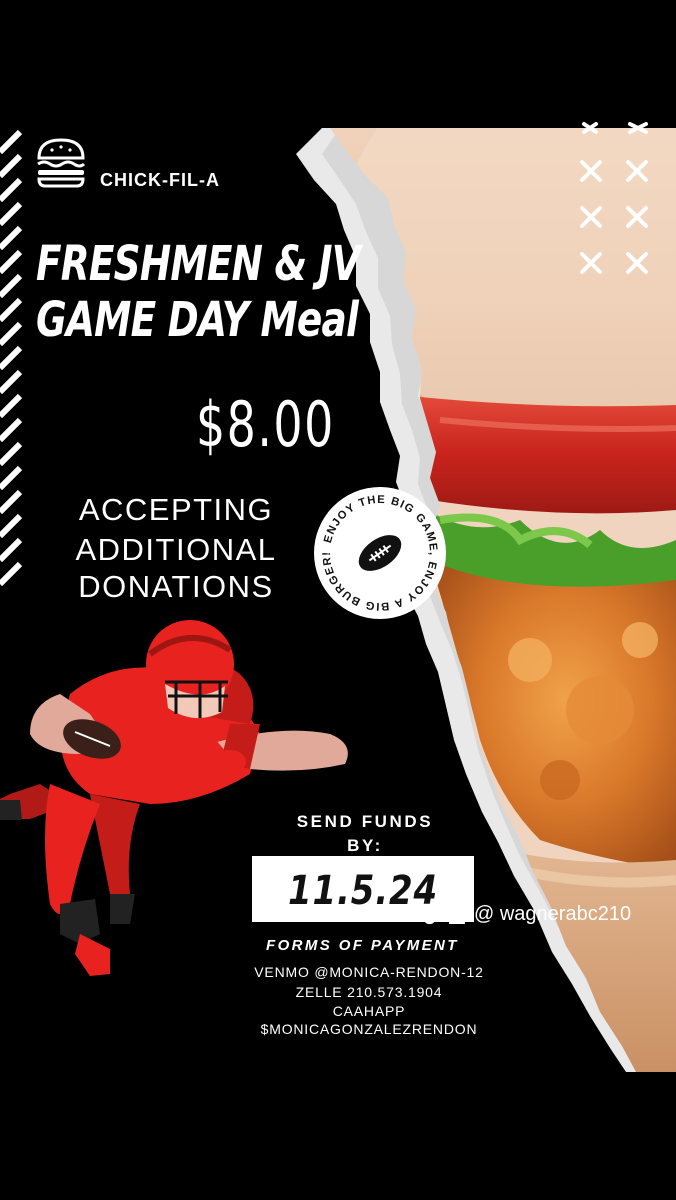 This screenshot has width=676, height=1200. I want to click on donations-line-1: ACCEPTING, so click(176, 509).